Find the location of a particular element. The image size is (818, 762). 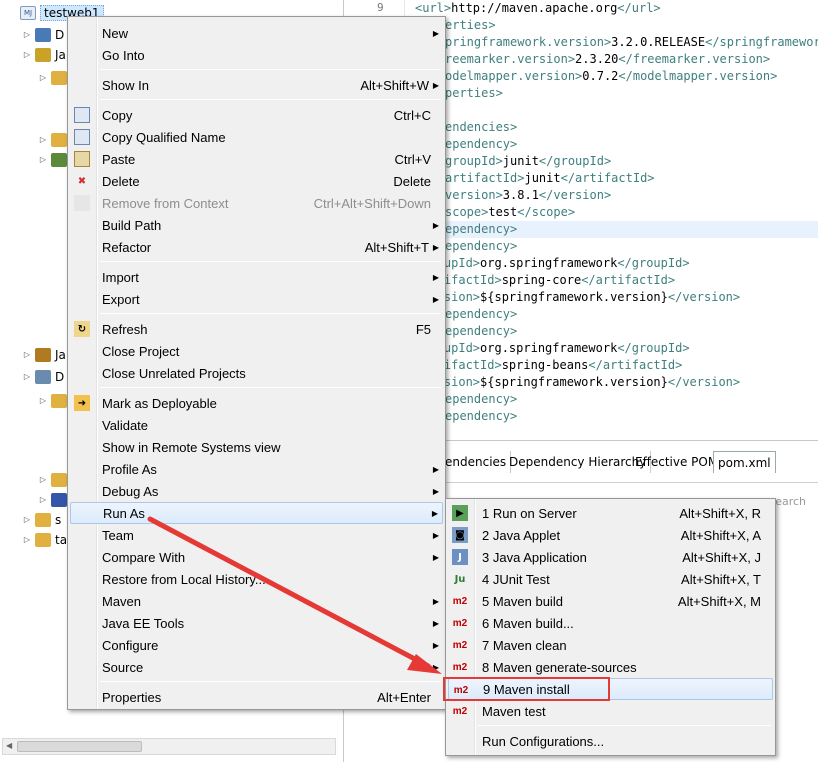

maven-m2-icon: m2 is located at coordinates (460, 645).